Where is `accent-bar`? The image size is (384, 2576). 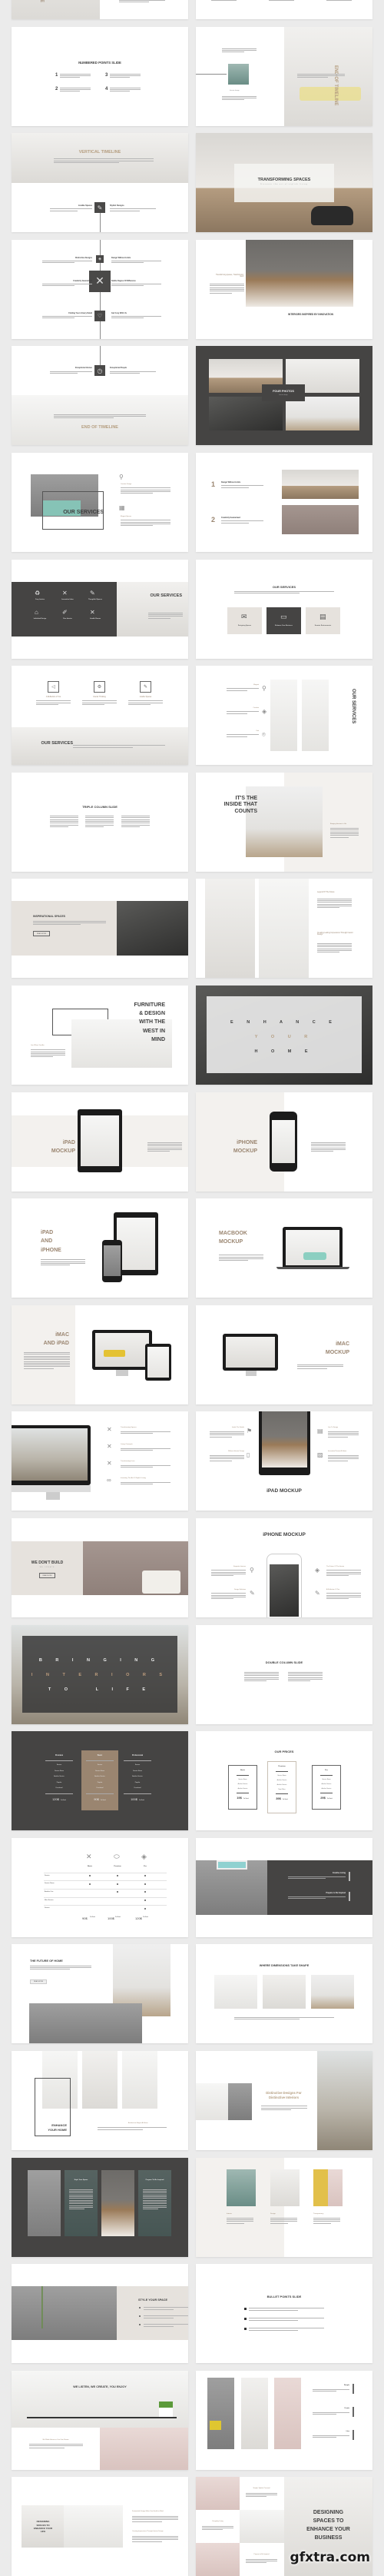 accent-bar is located at coordinates (353, 2434).